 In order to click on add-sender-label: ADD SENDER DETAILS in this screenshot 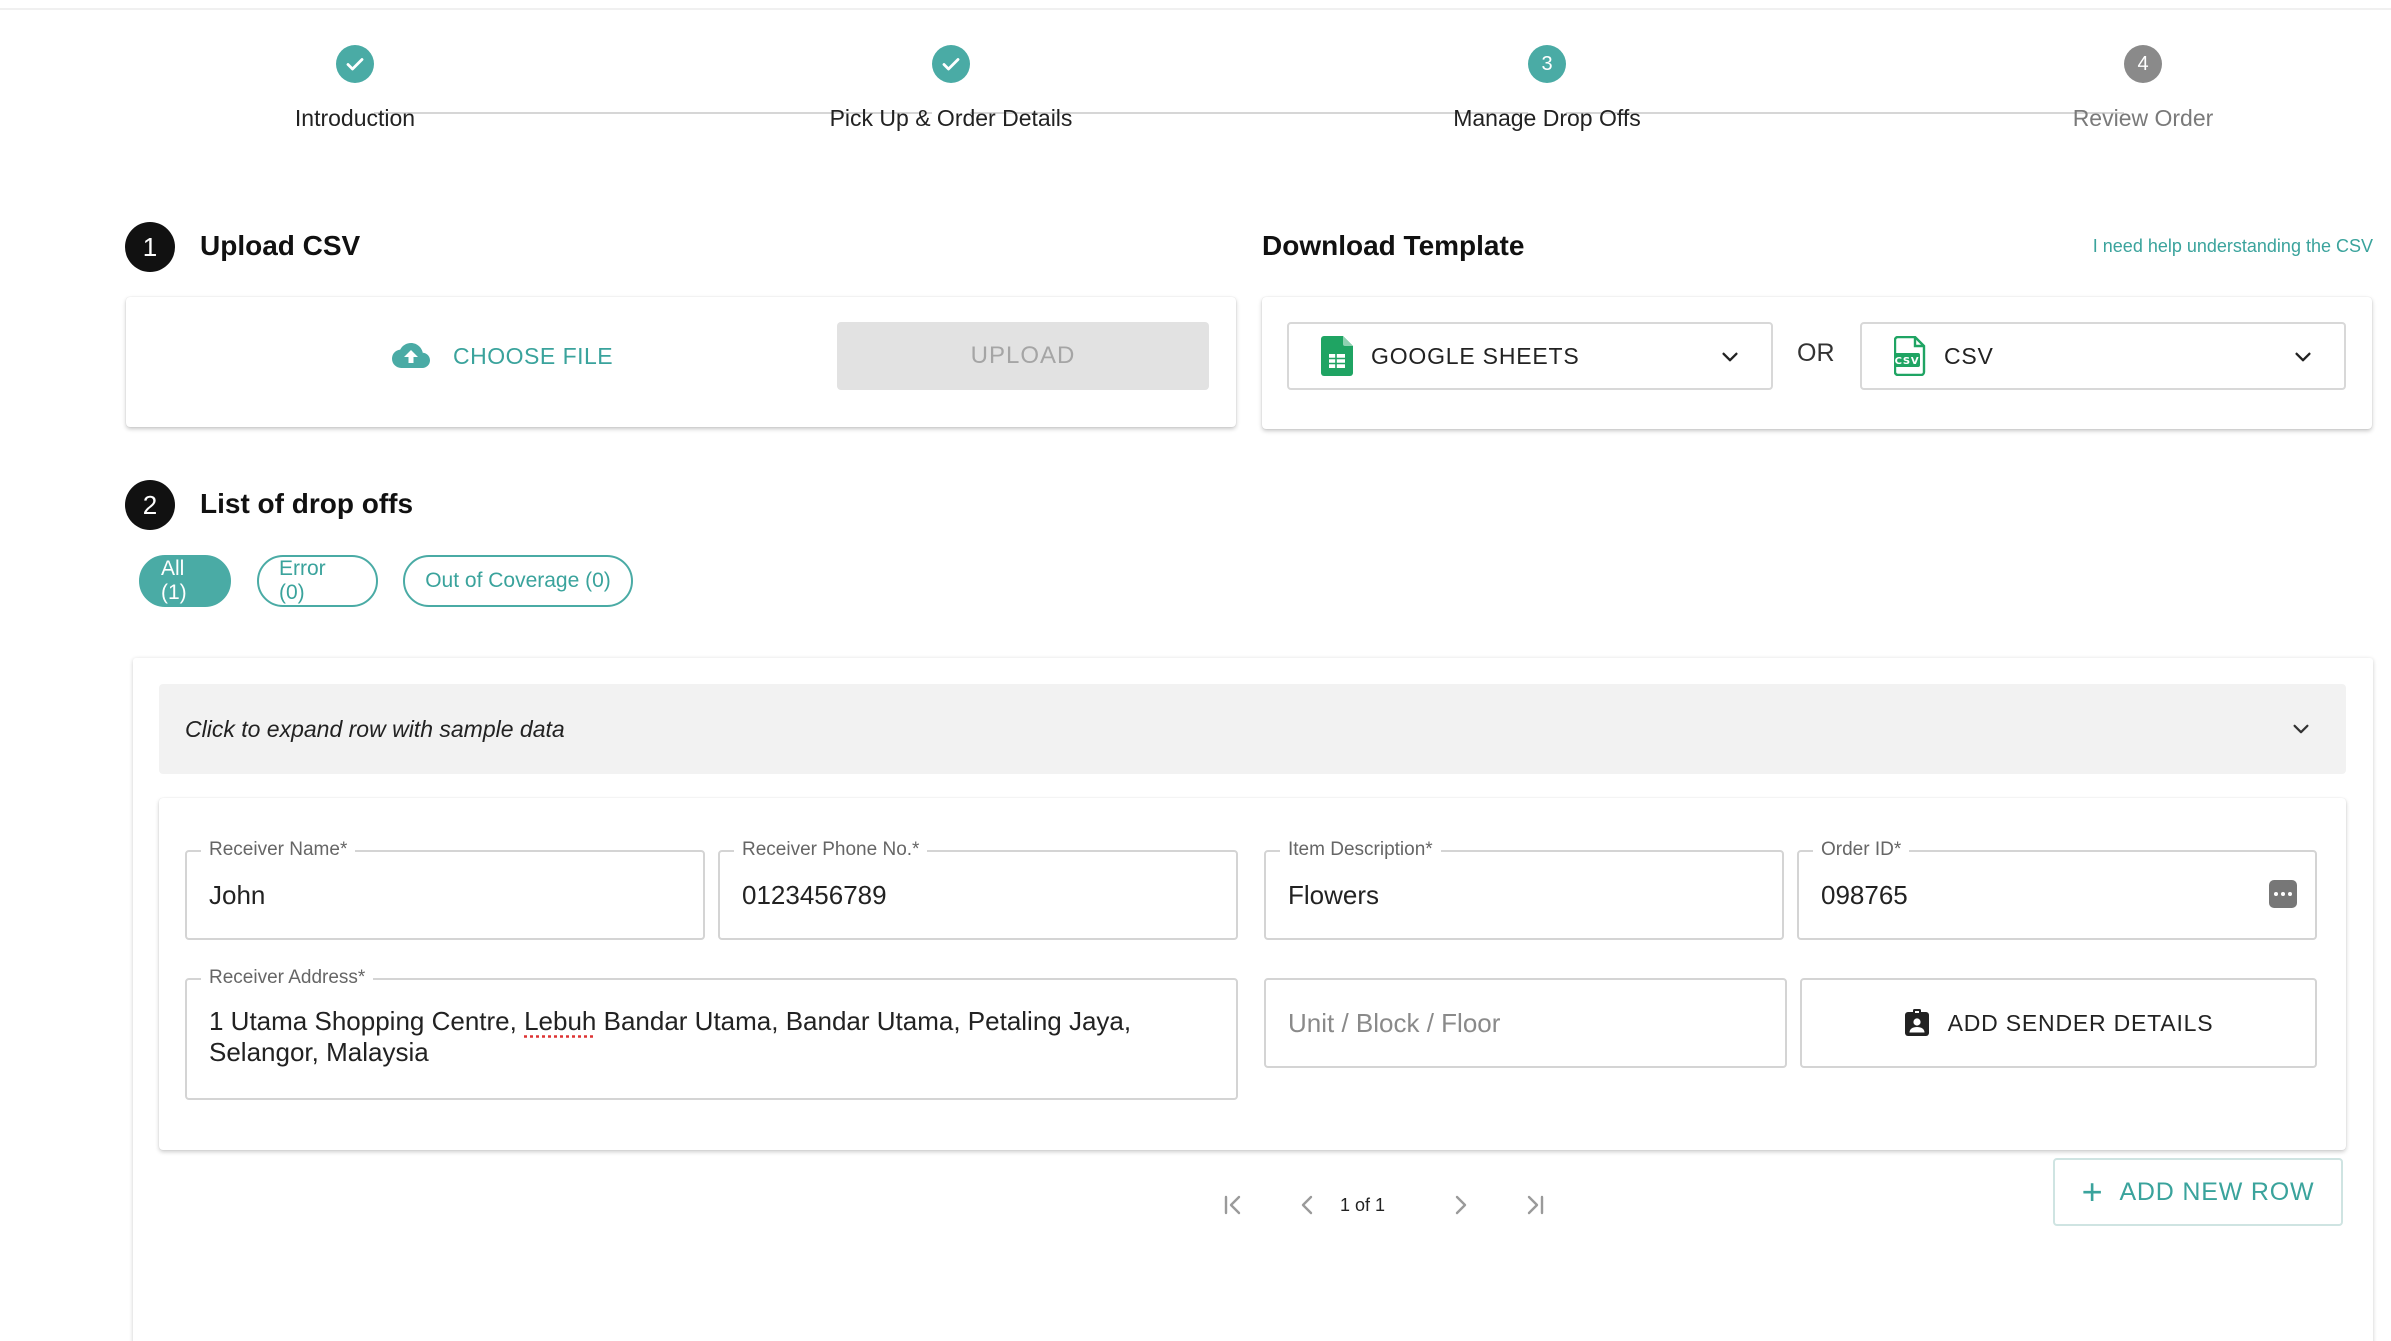, I will do `click(2080, 1022)`.